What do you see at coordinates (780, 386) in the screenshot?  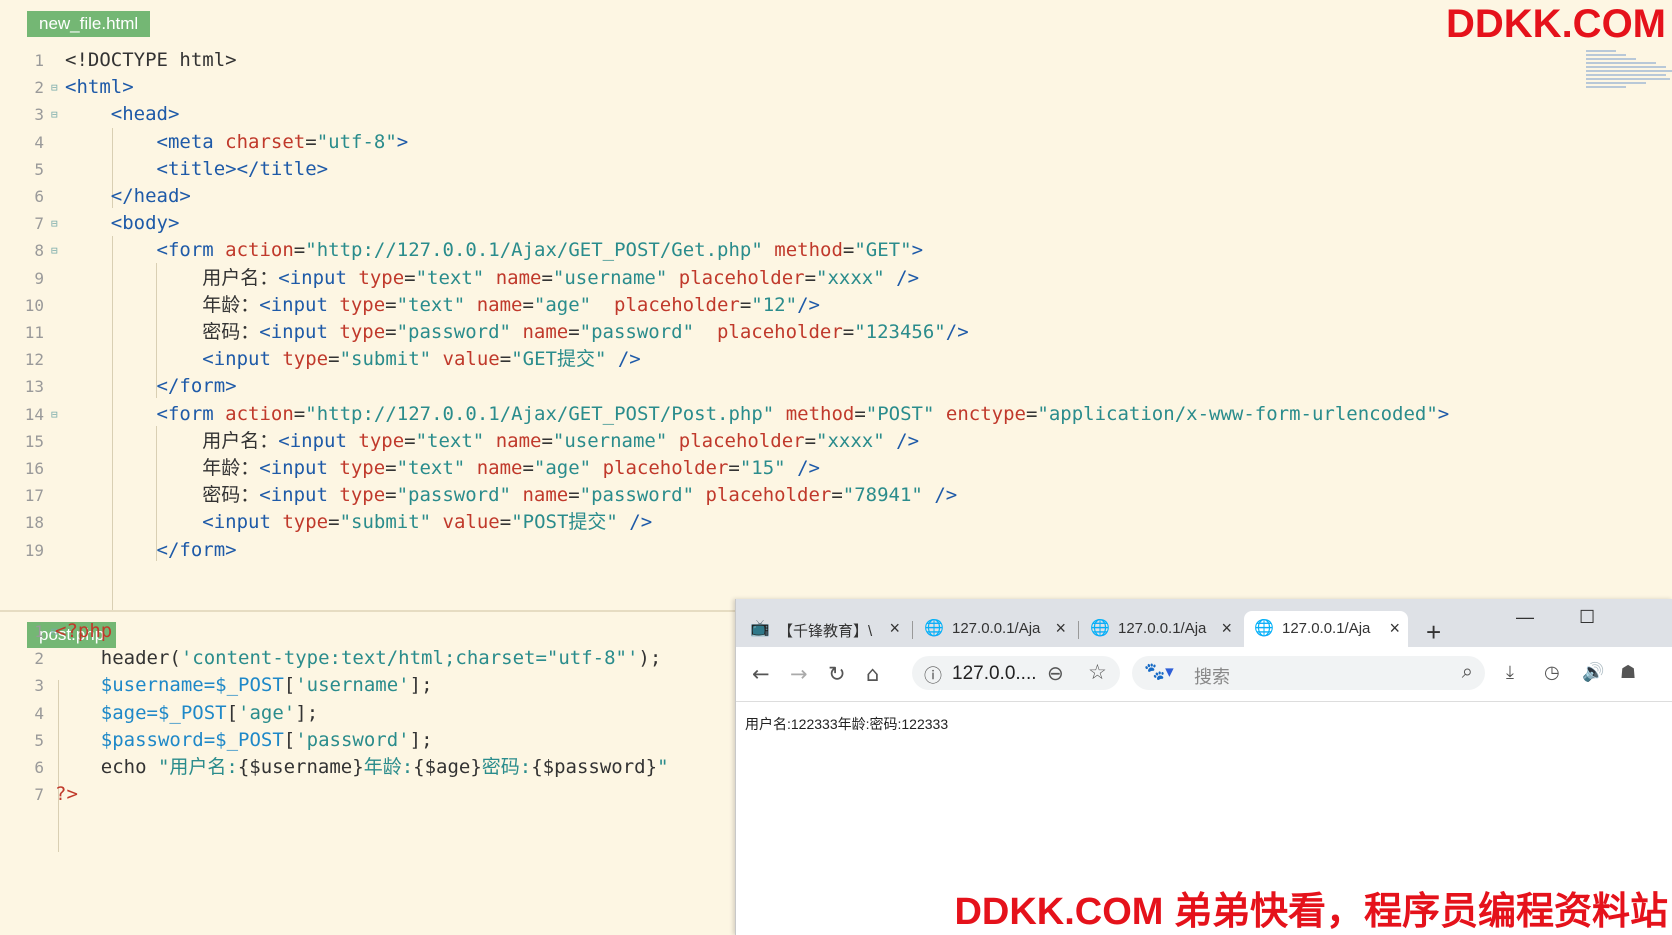 I see `code-line: 13 </form>` at bounding box center [780, 386].